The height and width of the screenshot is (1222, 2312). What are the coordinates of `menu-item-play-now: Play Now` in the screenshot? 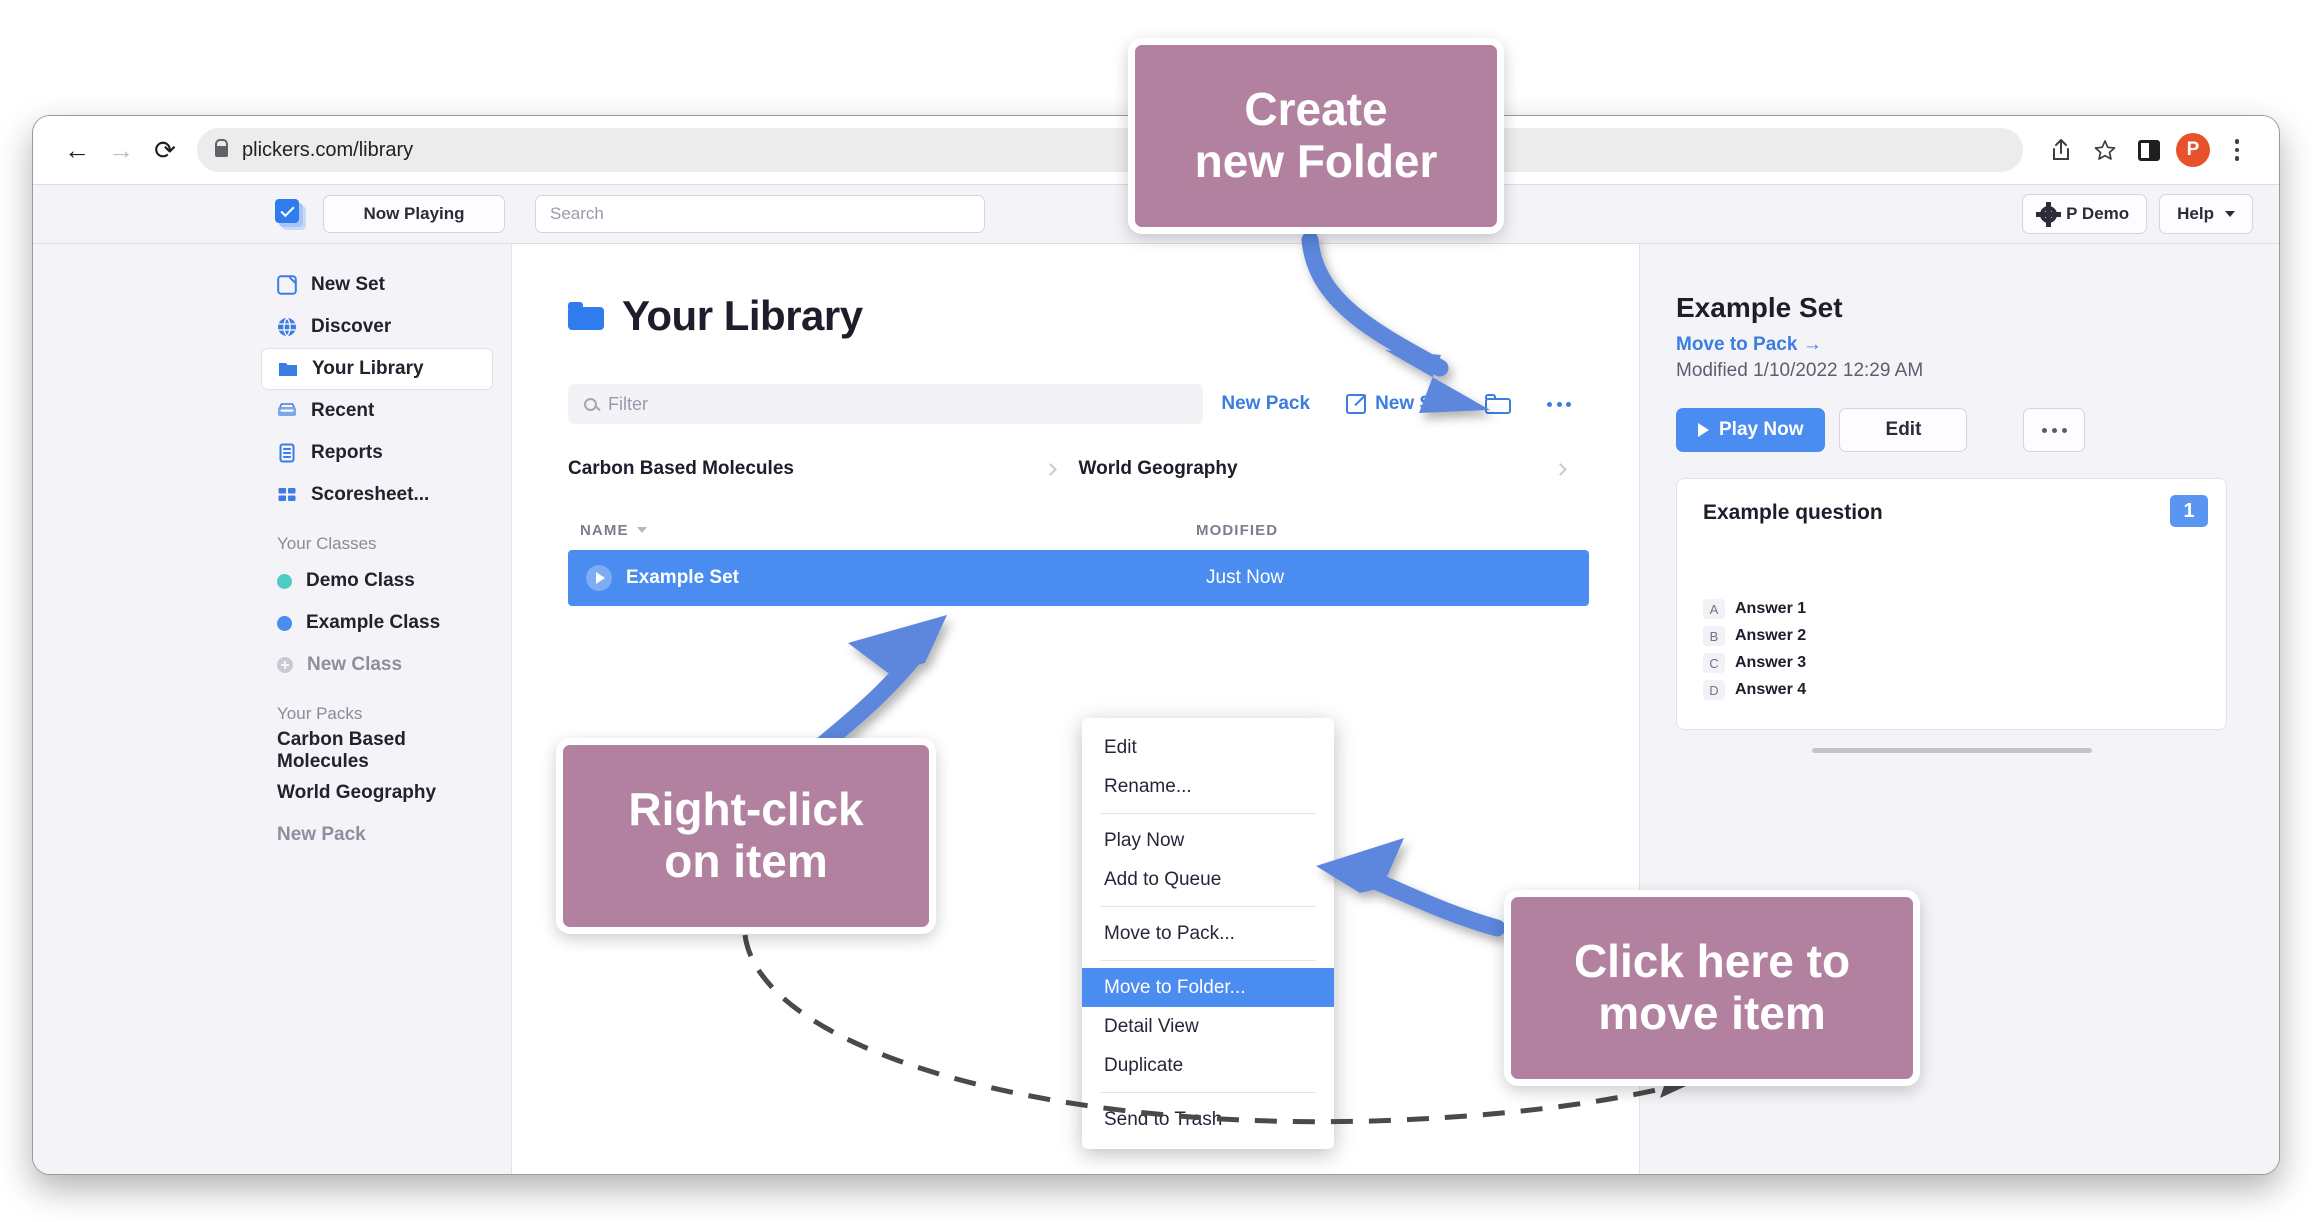 It's located at (1208, 840).